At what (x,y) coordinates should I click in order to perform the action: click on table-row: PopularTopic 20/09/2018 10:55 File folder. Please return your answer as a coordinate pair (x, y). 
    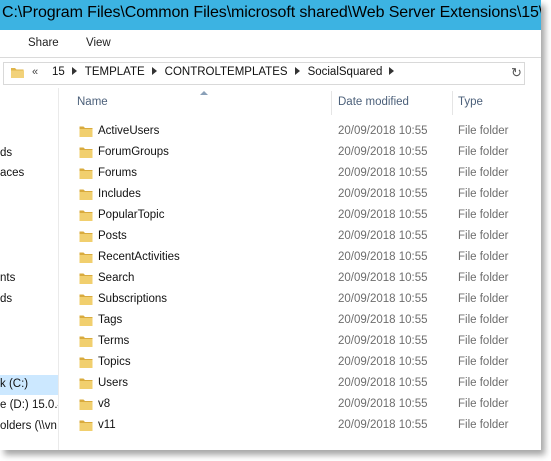
    Looking at the image, I should click on (300, 216).